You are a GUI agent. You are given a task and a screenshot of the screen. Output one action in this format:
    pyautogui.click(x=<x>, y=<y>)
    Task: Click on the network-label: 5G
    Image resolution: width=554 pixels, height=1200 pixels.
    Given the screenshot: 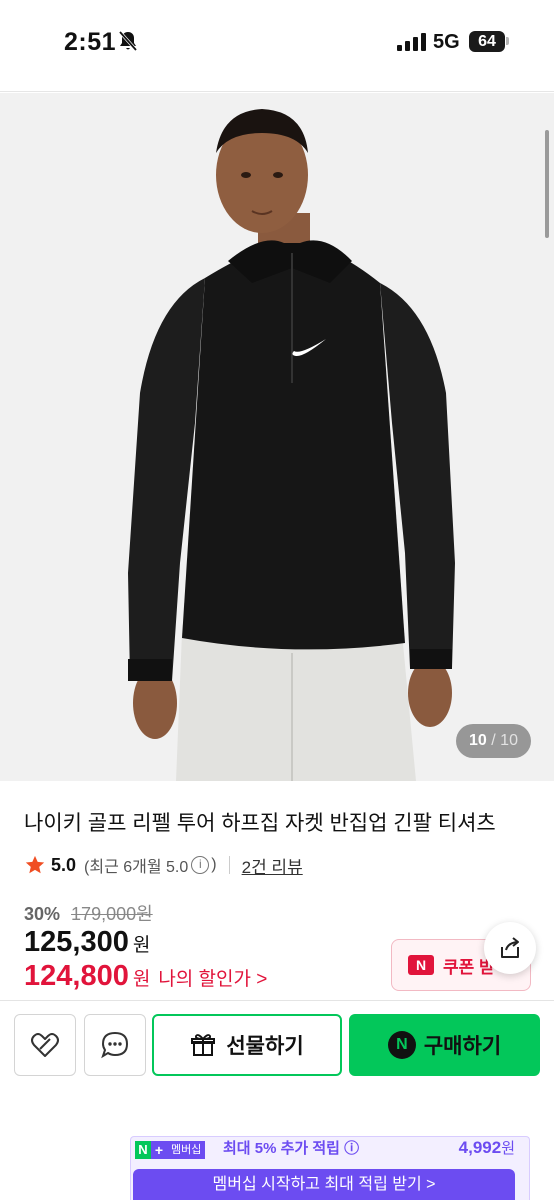 What is the action you would take?
    pyautogui.click(x=446, y=42)
    